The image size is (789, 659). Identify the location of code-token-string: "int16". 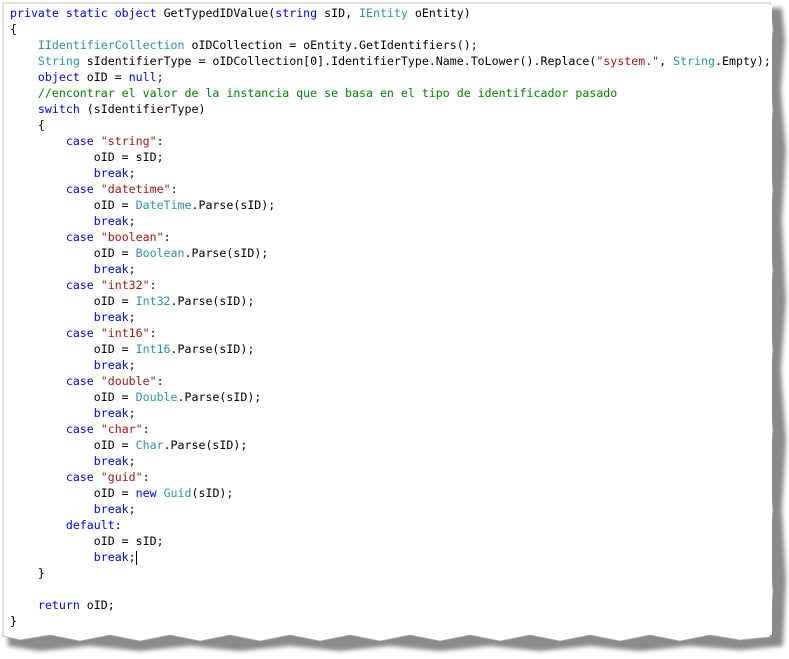
(125, 333).